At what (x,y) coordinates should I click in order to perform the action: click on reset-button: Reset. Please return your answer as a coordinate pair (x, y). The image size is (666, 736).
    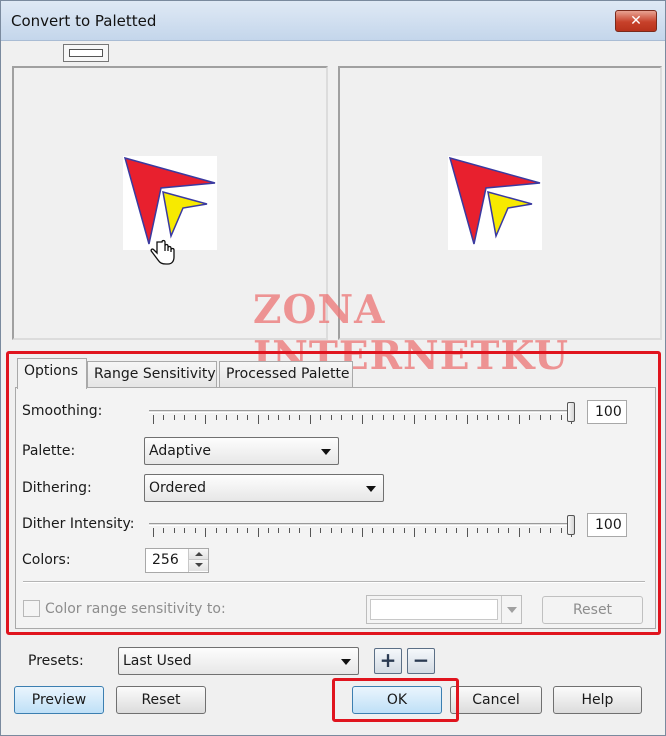
    Looking at the image, I should click on (161, 700).